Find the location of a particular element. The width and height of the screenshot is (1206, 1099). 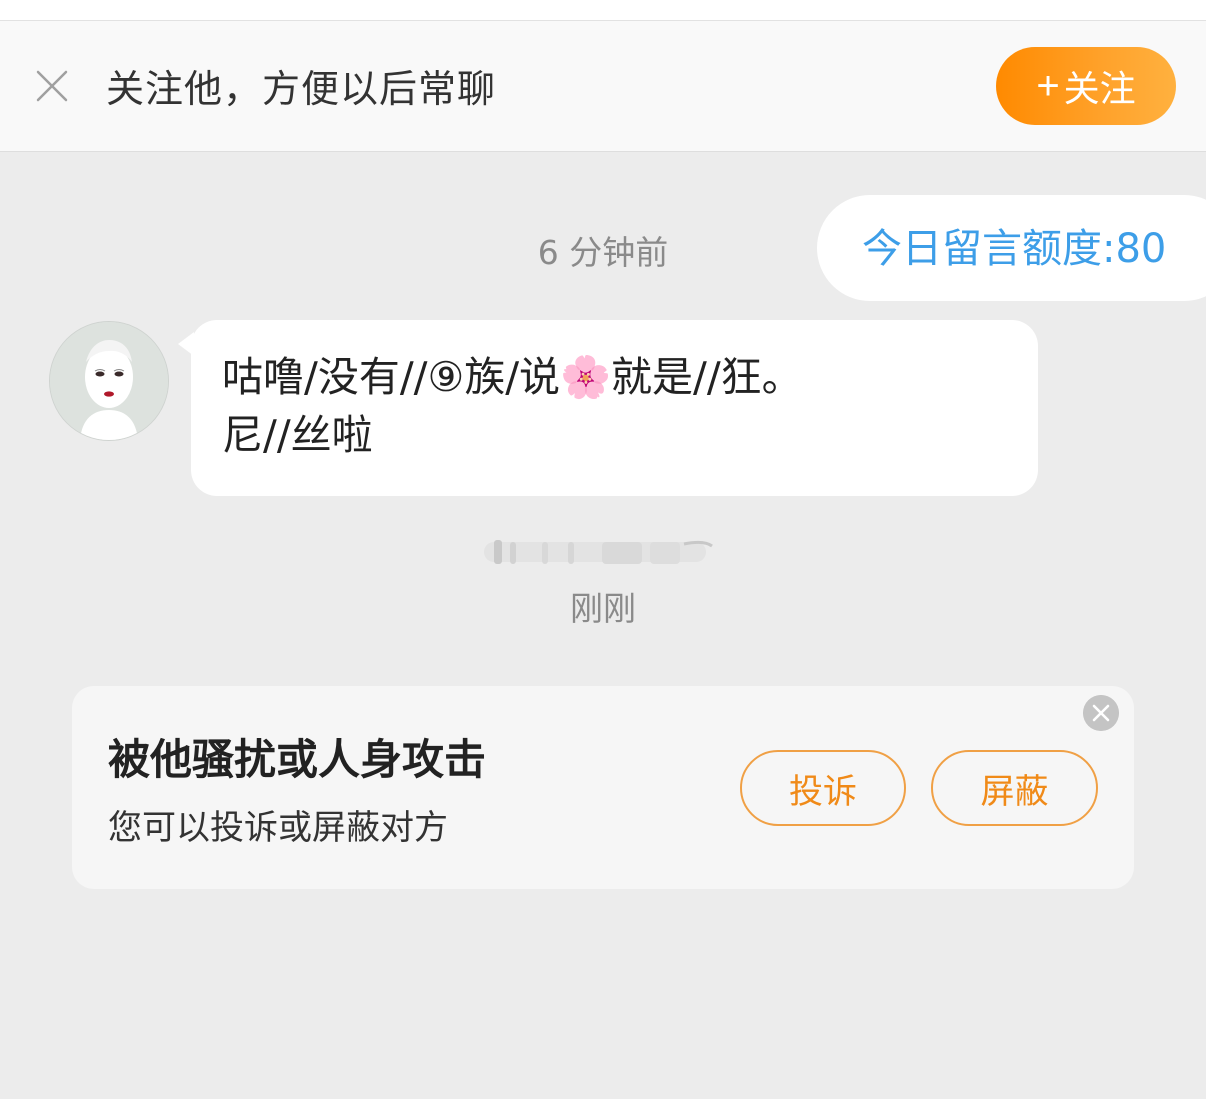

block-button: 屏蔽 is located at coordinates (1014, 788).